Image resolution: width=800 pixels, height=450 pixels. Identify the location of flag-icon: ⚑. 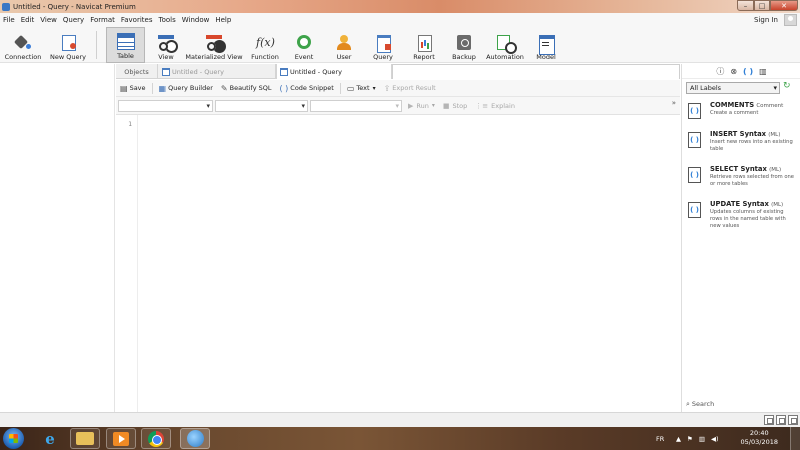
(690, 439).